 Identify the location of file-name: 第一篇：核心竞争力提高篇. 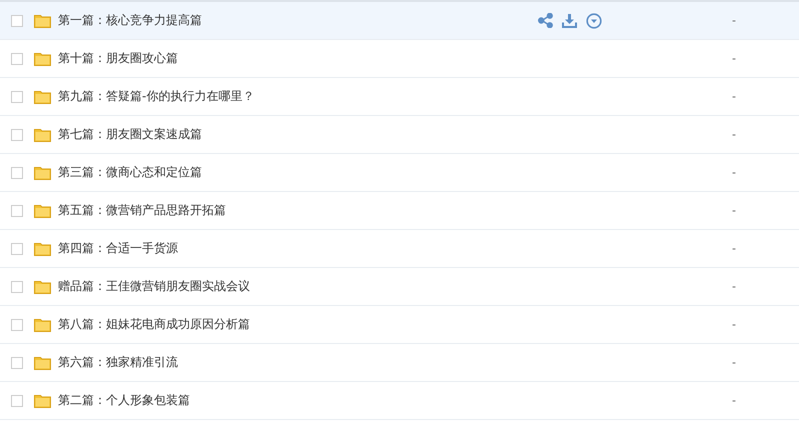
(298, 20).